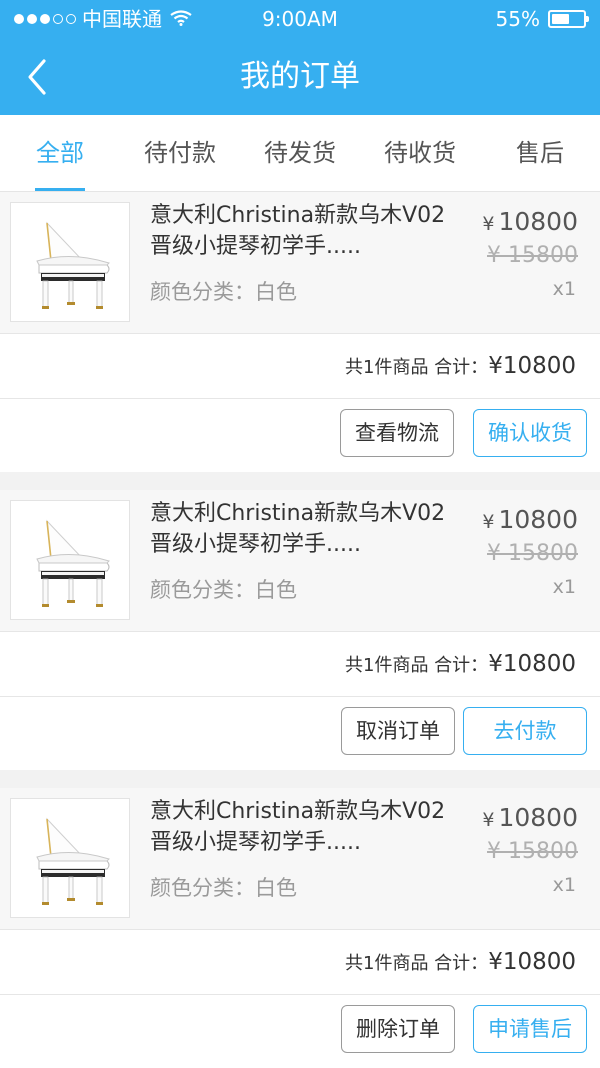  I want to click on battery-percentage: 55%, so click(517, 19).